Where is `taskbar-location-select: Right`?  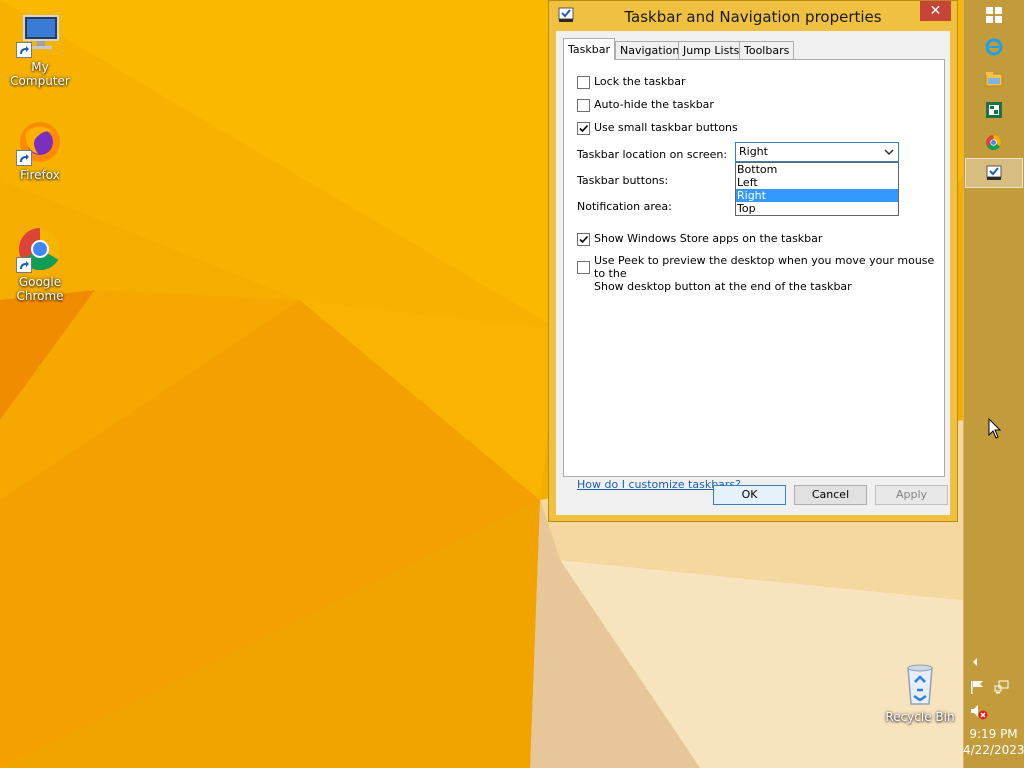
taskbar-location-select: Right is located at coordinates (817, 152).